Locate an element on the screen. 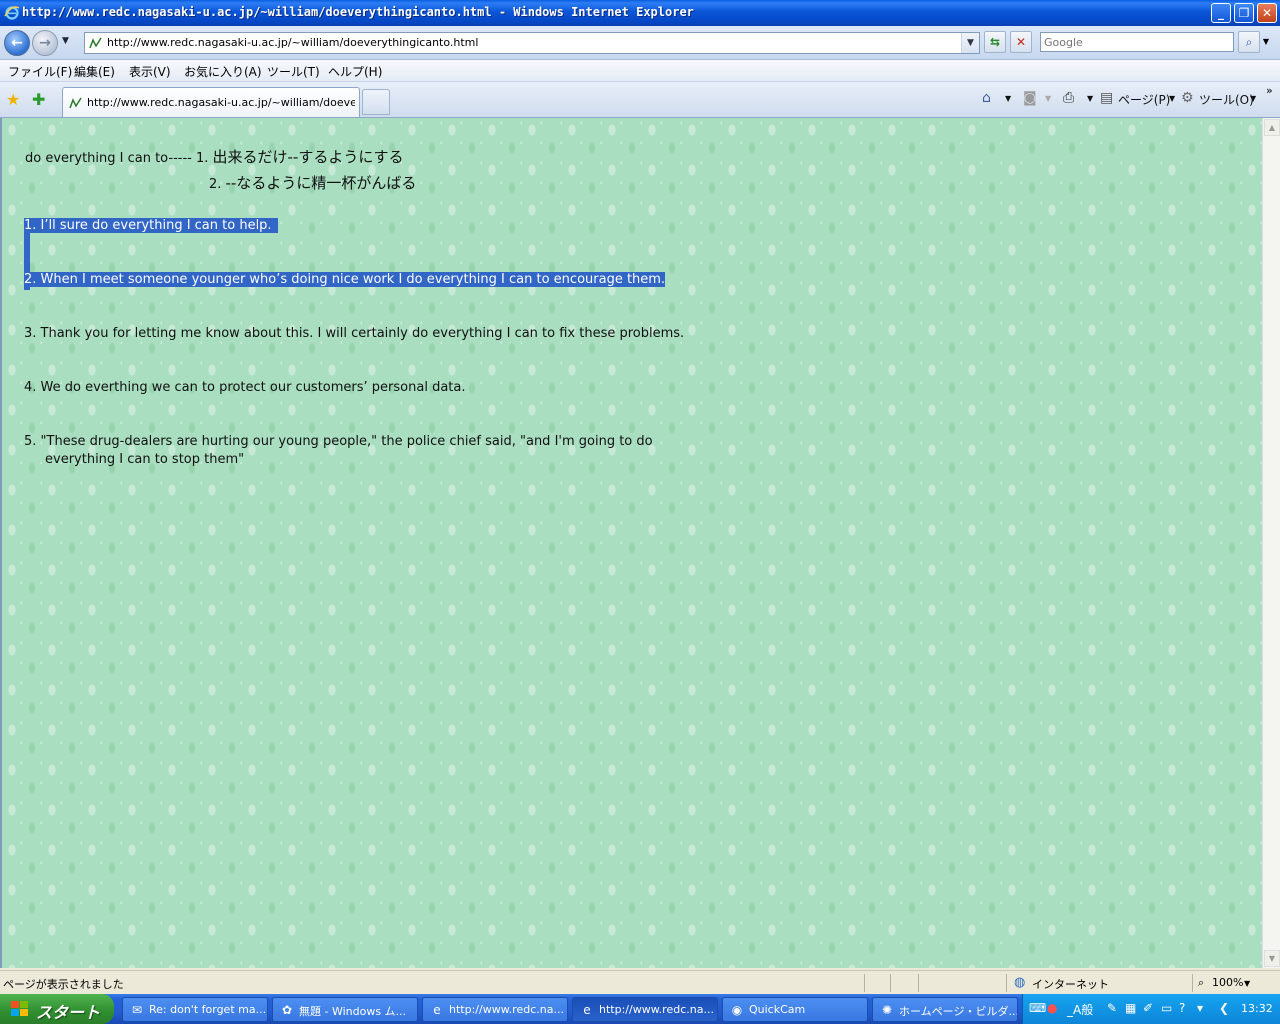 Image resolution: width=1280 pixels, height=1024 pixels. page-menu-icon: ▤ is located at coordinates (1107, 98).